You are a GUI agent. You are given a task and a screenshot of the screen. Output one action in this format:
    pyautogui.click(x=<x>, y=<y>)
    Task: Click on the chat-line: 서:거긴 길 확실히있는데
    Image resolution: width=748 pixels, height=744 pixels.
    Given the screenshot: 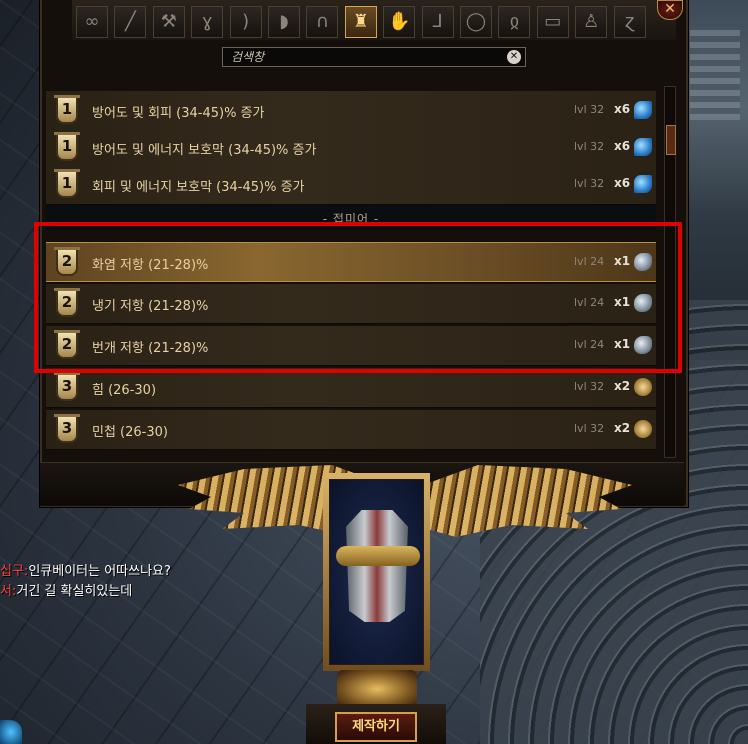 What is the action you would take?
    pyautogui.click(x=85, y=592)
    